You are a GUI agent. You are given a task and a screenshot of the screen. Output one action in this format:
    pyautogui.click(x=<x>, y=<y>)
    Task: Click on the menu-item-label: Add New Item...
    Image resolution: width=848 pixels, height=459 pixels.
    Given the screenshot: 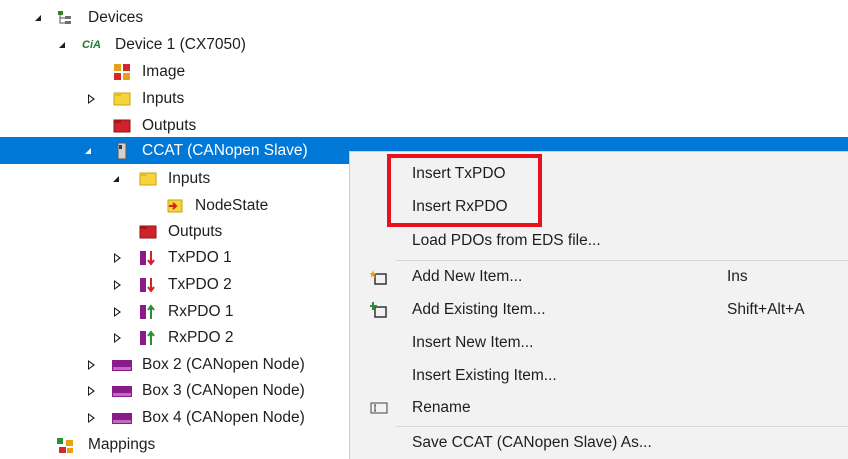 What is the action you would take?
    pyautogui.click(x=467, y=276)
    